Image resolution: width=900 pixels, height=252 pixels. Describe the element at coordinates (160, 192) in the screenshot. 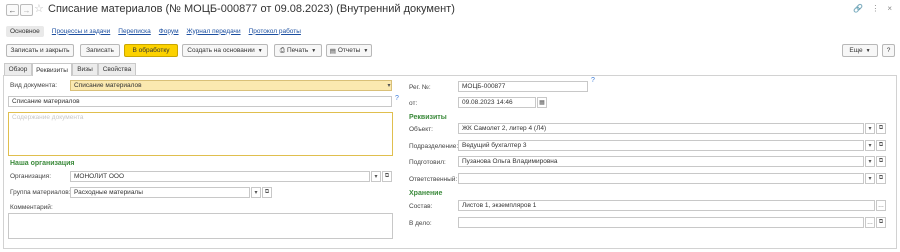

I see `group-field: Расходные материалы` at that location.